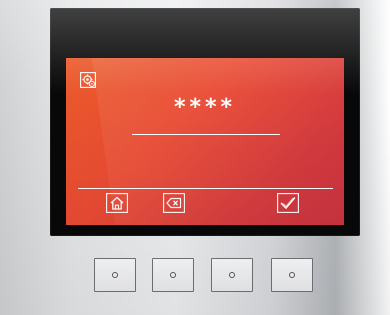  Describe the element at coordinates (205, 107) in the screenshot. I see `password-field: ****` at that location.